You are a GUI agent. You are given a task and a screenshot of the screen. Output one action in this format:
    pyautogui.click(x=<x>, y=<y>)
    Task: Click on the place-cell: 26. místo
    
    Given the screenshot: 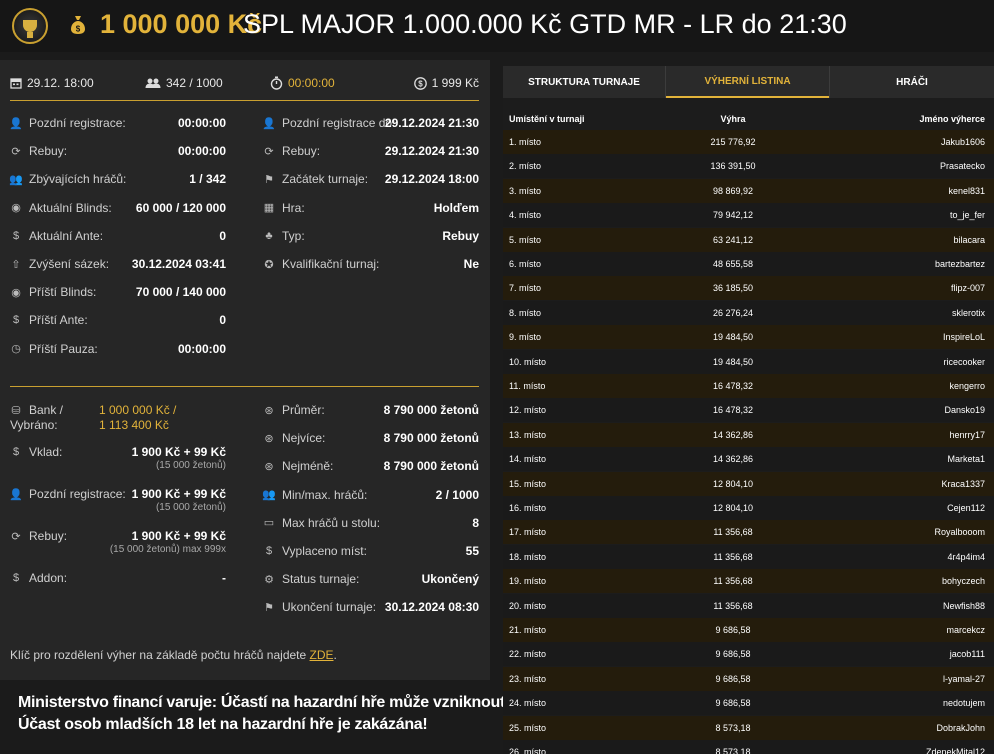 What is the action you would take?
    pyautogui.click(x=528, y=750)
    